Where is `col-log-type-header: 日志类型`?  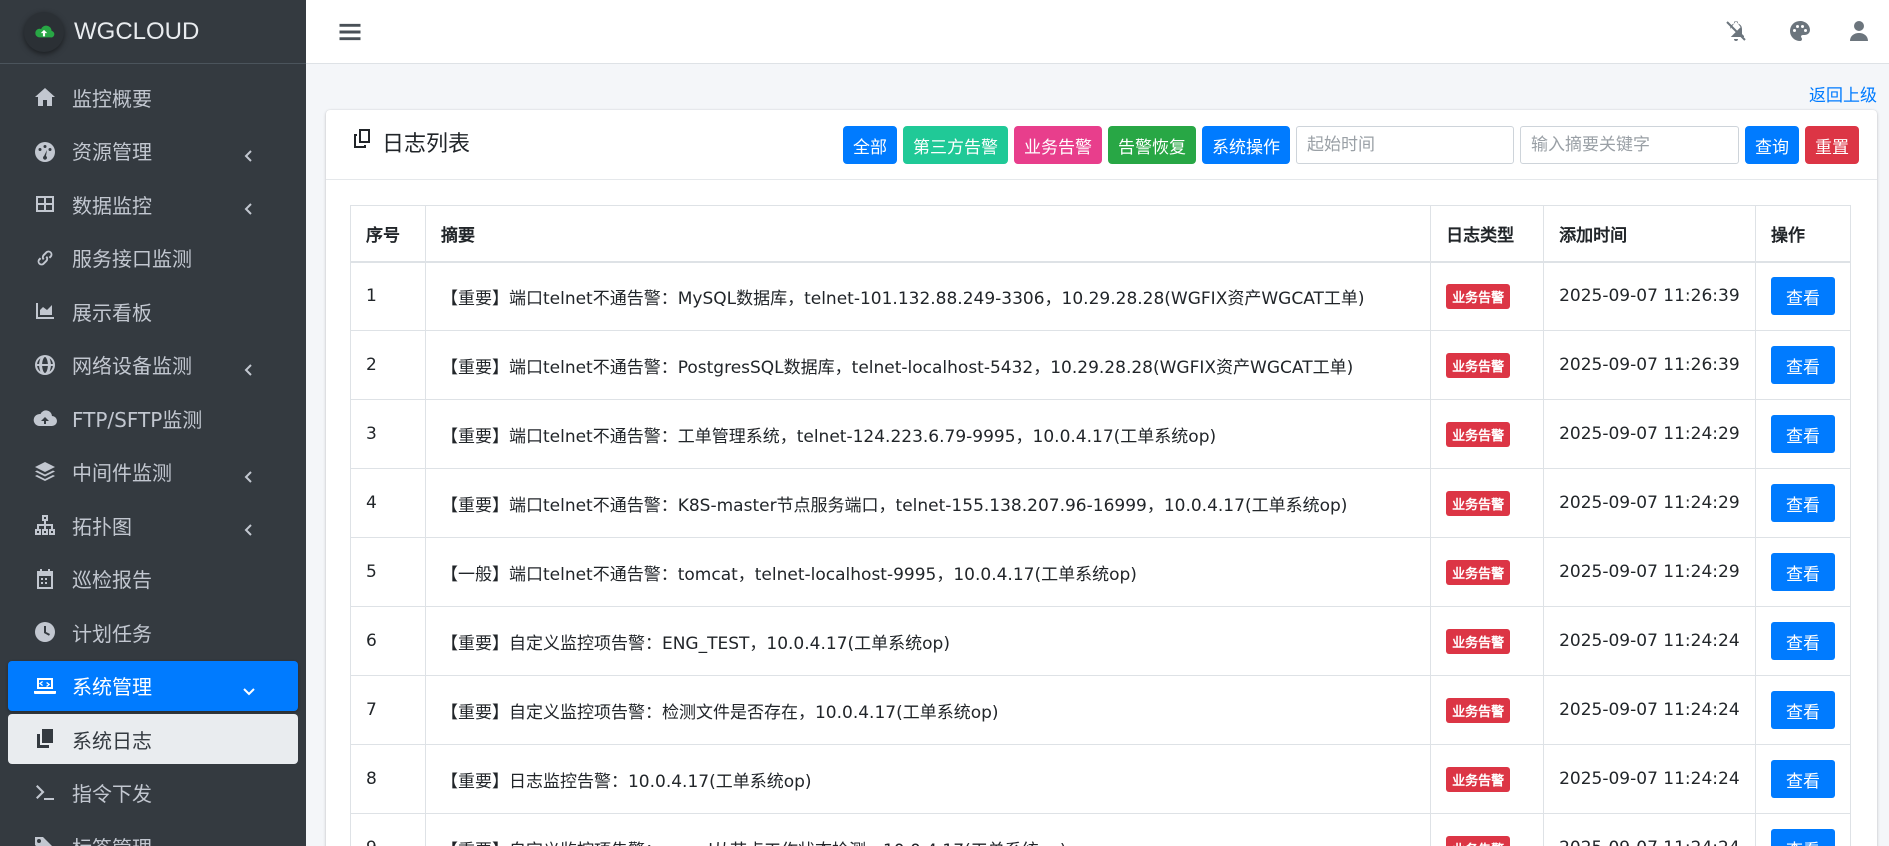
col-log-type-header: 日志类型 is located at coordinates (1487, 234).